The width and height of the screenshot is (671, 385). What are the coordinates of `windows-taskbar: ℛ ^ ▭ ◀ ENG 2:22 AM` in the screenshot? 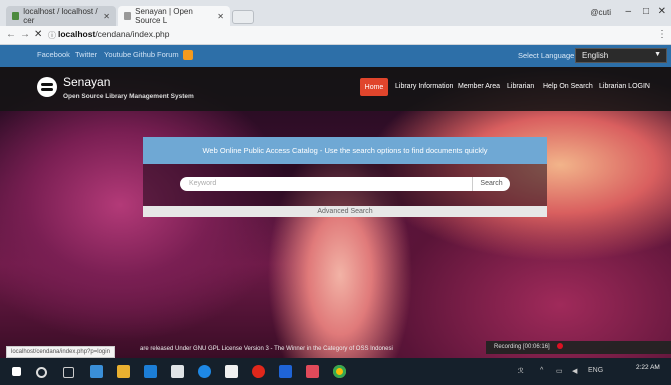 It's located at (335, 371).